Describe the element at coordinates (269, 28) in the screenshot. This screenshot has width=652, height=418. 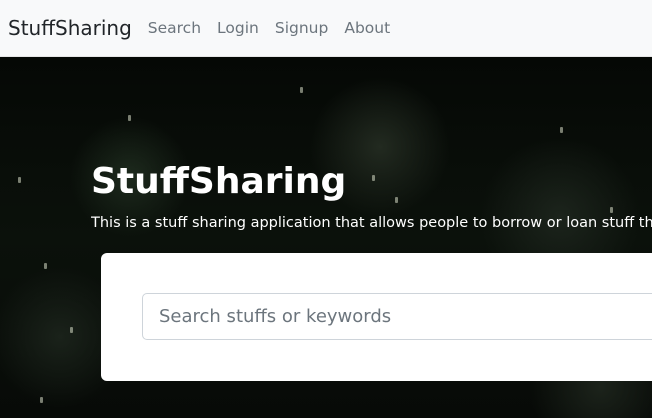
I see `nav-links: Search Login Signup About` at that location.